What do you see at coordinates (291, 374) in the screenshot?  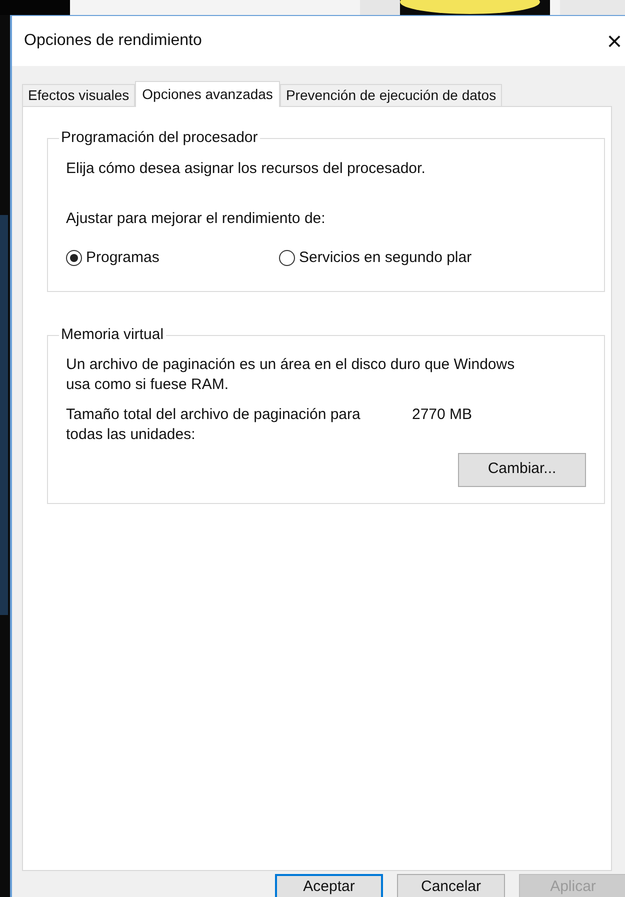 I see `description-text: Un archivo de paginación es un área en el disco duro que Windows usa como si fuese RAM.` at bounding box center [291, 374].